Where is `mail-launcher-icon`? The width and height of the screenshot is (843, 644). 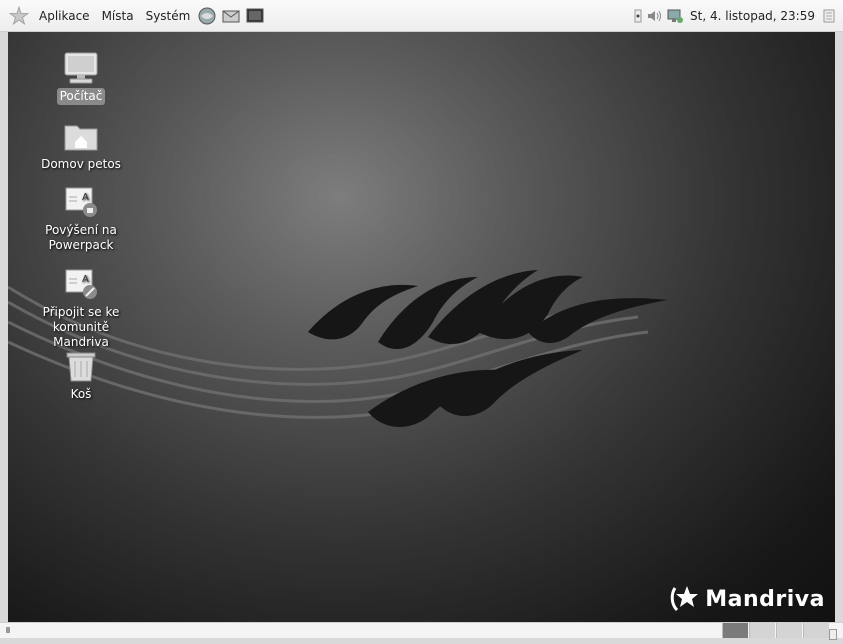 mail-launcher-icon is located at coordinates (231, 16).